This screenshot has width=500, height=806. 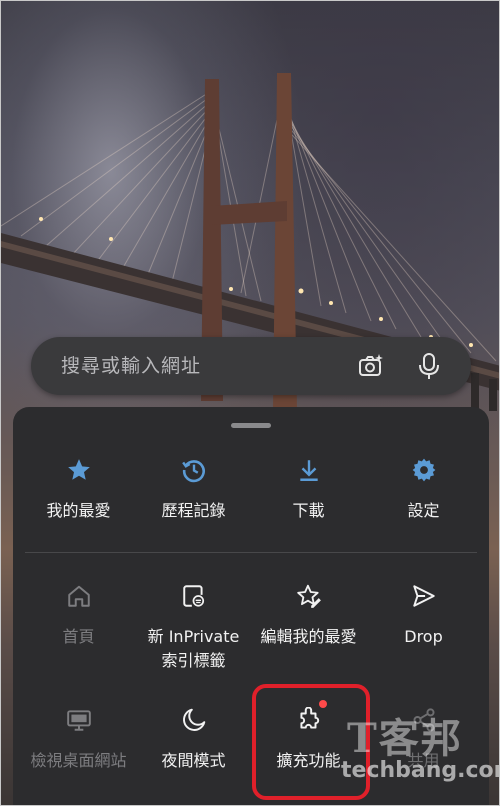 What do you see at coordinates (194, 470) in the screenshot?
I see `history-icon` at bounding box center [194, 470].